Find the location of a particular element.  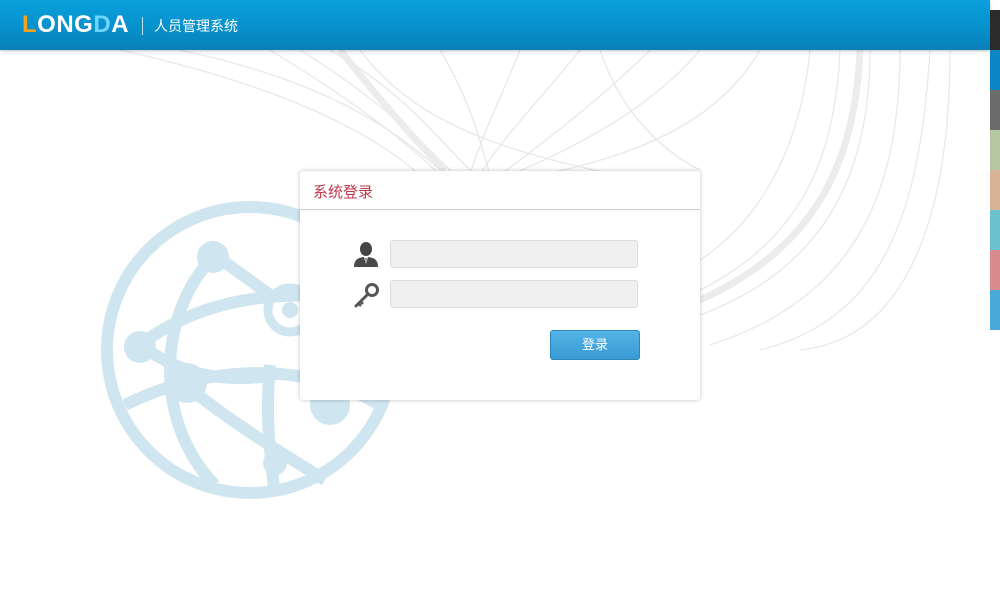

theme-swatch-bar is located at coordinates (995, 170).